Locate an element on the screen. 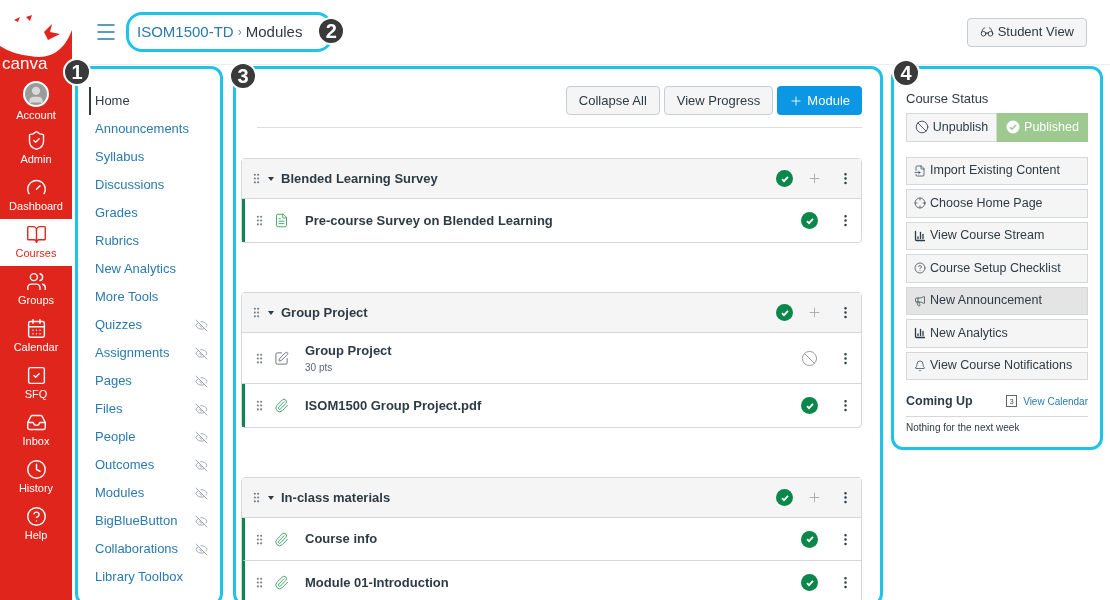 This screenshot has width=1110, height=600. callout-badge: 2 is located at coordinates (331, 31).